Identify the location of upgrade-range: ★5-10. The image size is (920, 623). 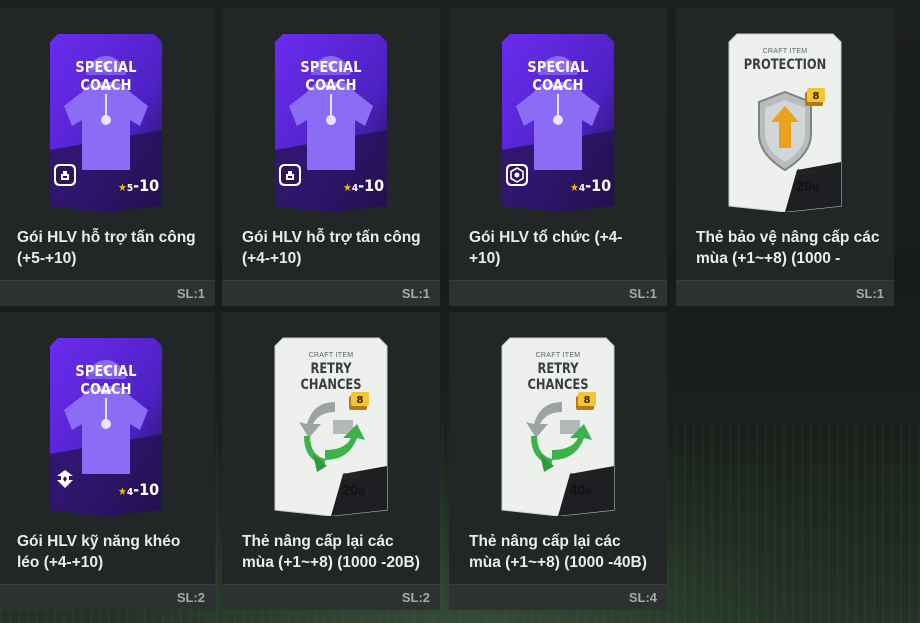
(139, 185).